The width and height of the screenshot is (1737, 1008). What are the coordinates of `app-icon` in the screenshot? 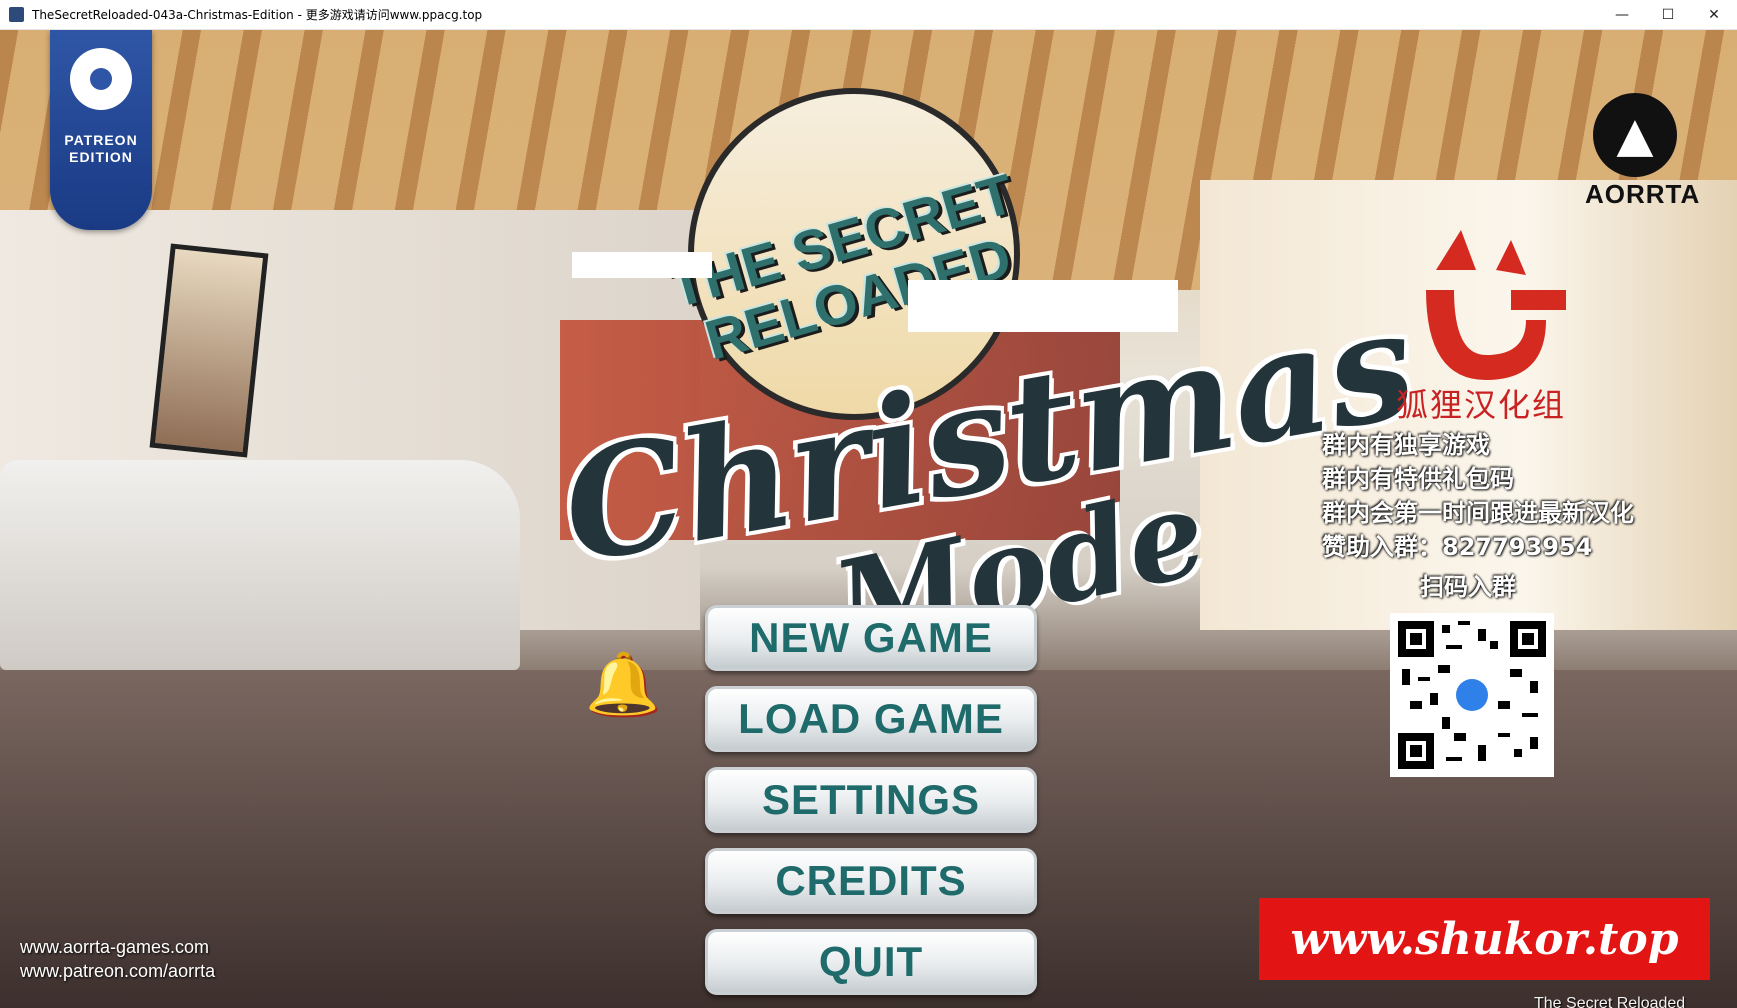 It's located at (16, 14).